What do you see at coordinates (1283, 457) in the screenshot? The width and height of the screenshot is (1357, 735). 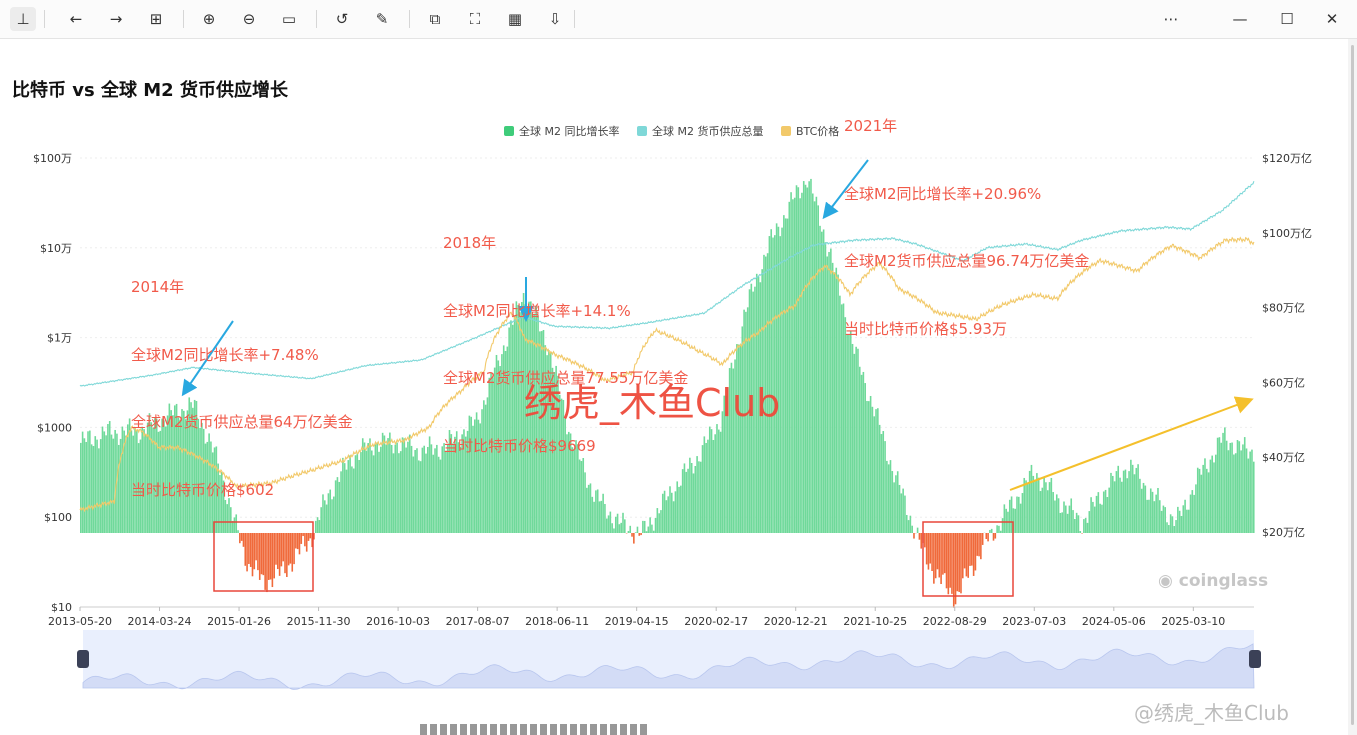 I see `y-right-tick-label: $40万亿` at bounding box center [1283, 457].